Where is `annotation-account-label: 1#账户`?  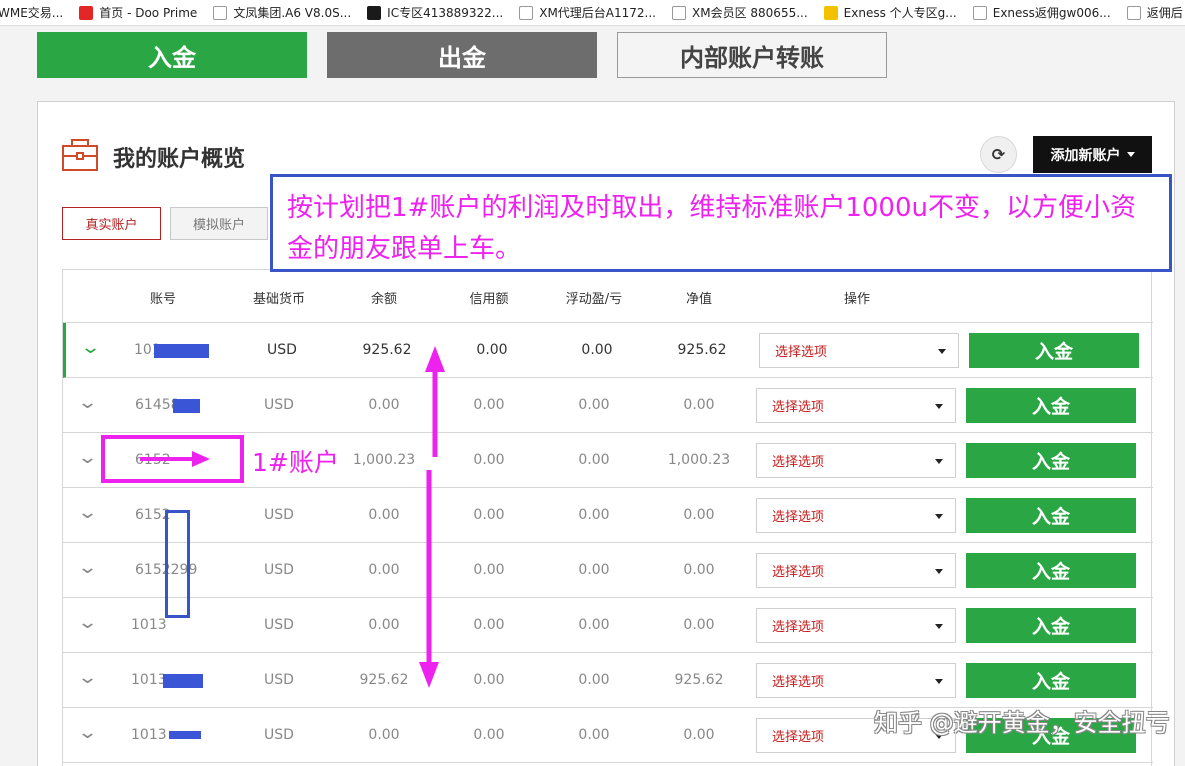
annotation-account-label: 1#账户 is located at coordinates (295, 462).